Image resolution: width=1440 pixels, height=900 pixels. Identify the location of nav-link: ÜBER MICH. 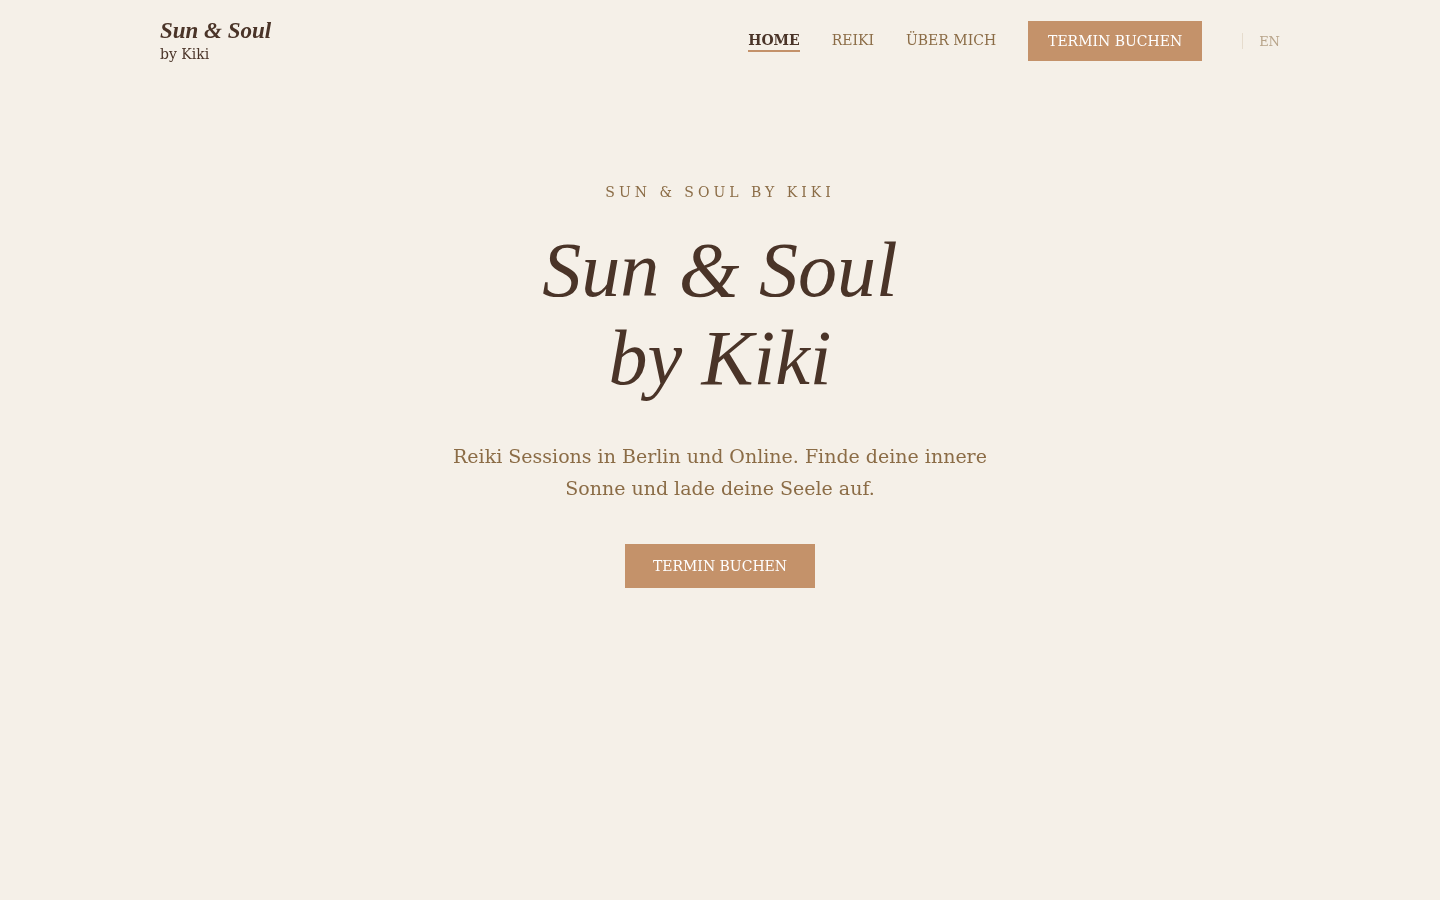
(951, 41).